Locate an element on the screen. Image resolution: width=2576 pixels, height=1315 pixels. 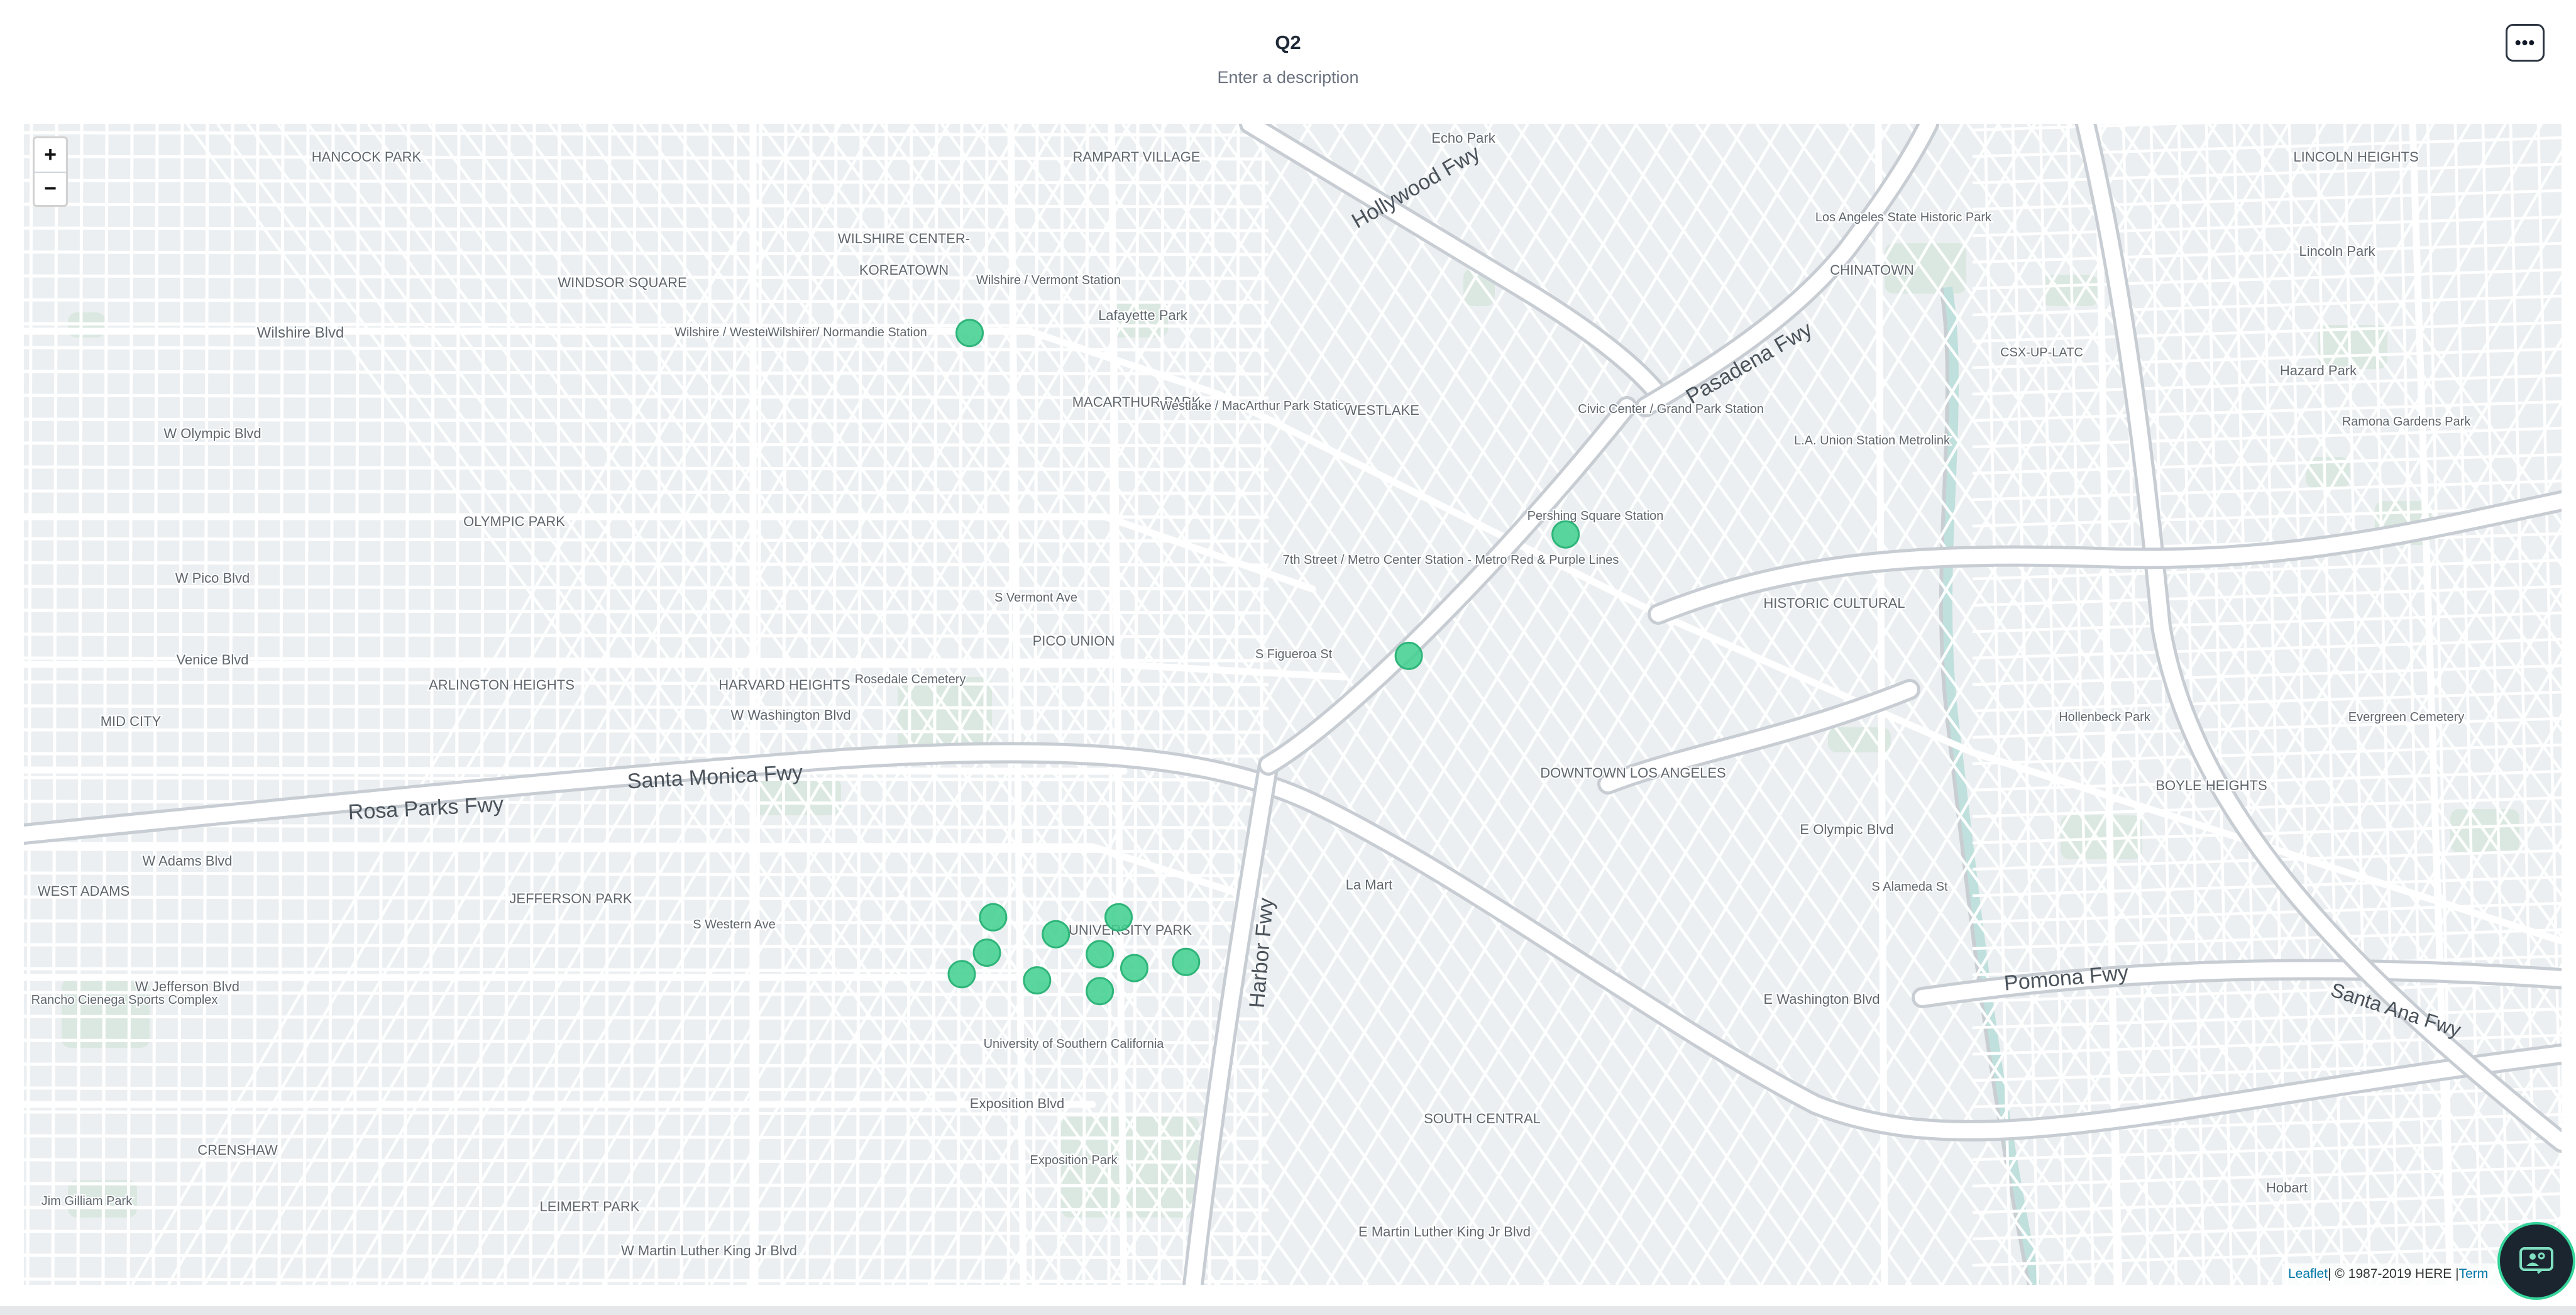
map-place-label: S Vermont Ave is located at coordinates (1036, 598).